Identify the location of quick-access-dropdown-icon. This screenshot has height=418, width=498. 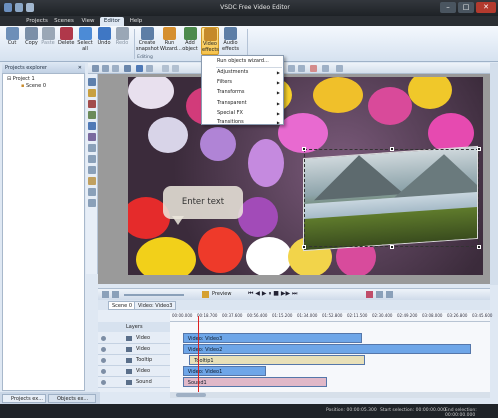
(30, 7).